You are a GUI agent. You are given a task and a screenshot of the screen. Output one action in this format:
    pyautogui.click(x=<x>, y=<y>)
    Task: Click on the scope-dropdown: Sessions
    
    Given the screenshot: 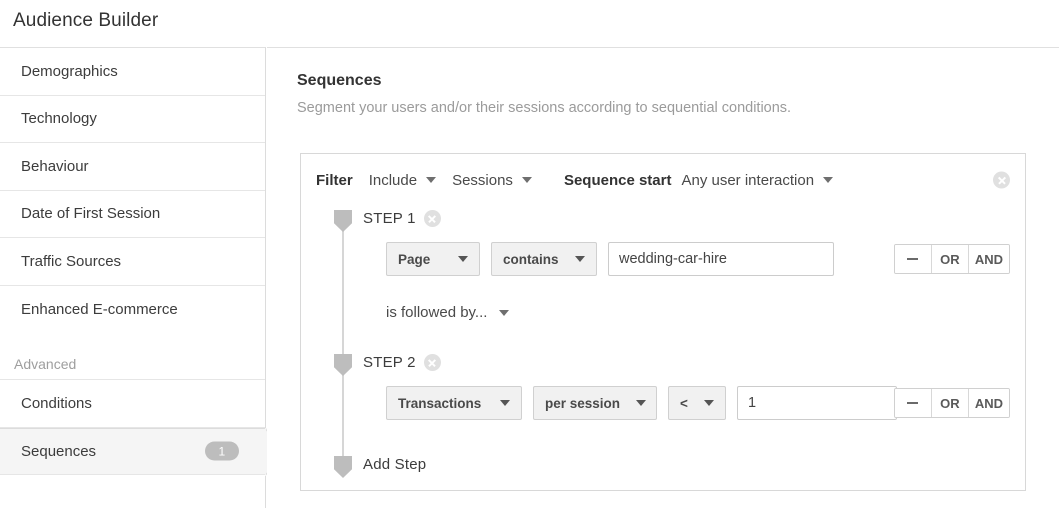 What is the action you would take?
    pyautogui.click(x=492, y=180)
    